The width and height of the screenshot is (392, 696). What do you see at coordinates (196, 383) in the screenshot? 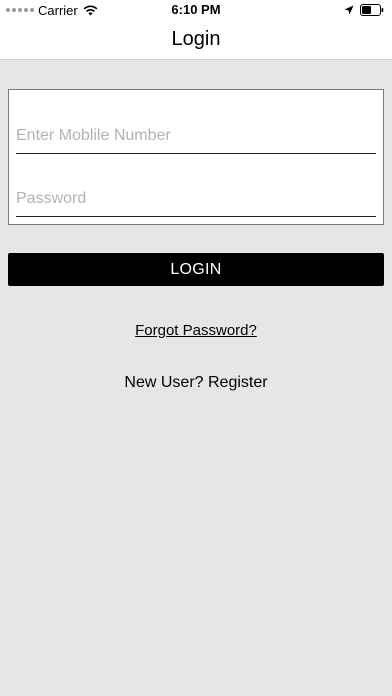
I see `register-link: New User? Register` at bounding box center [196, 383].